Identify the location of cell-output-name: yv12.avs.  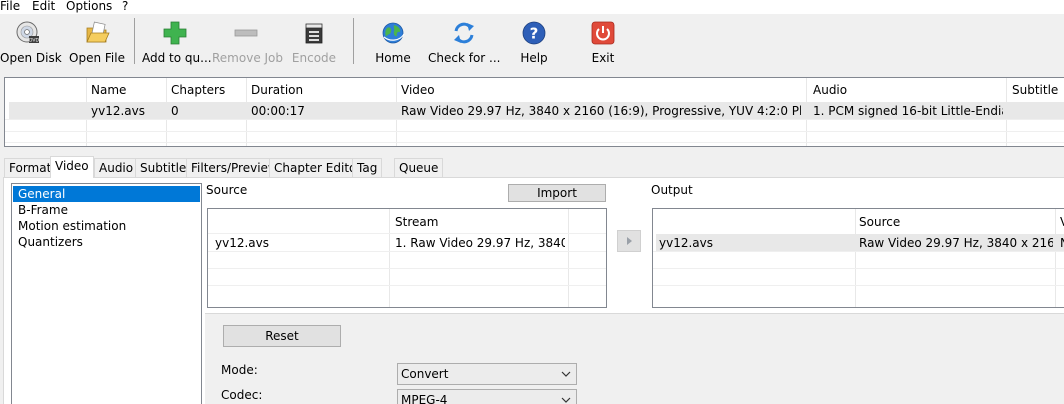
(686, 243).